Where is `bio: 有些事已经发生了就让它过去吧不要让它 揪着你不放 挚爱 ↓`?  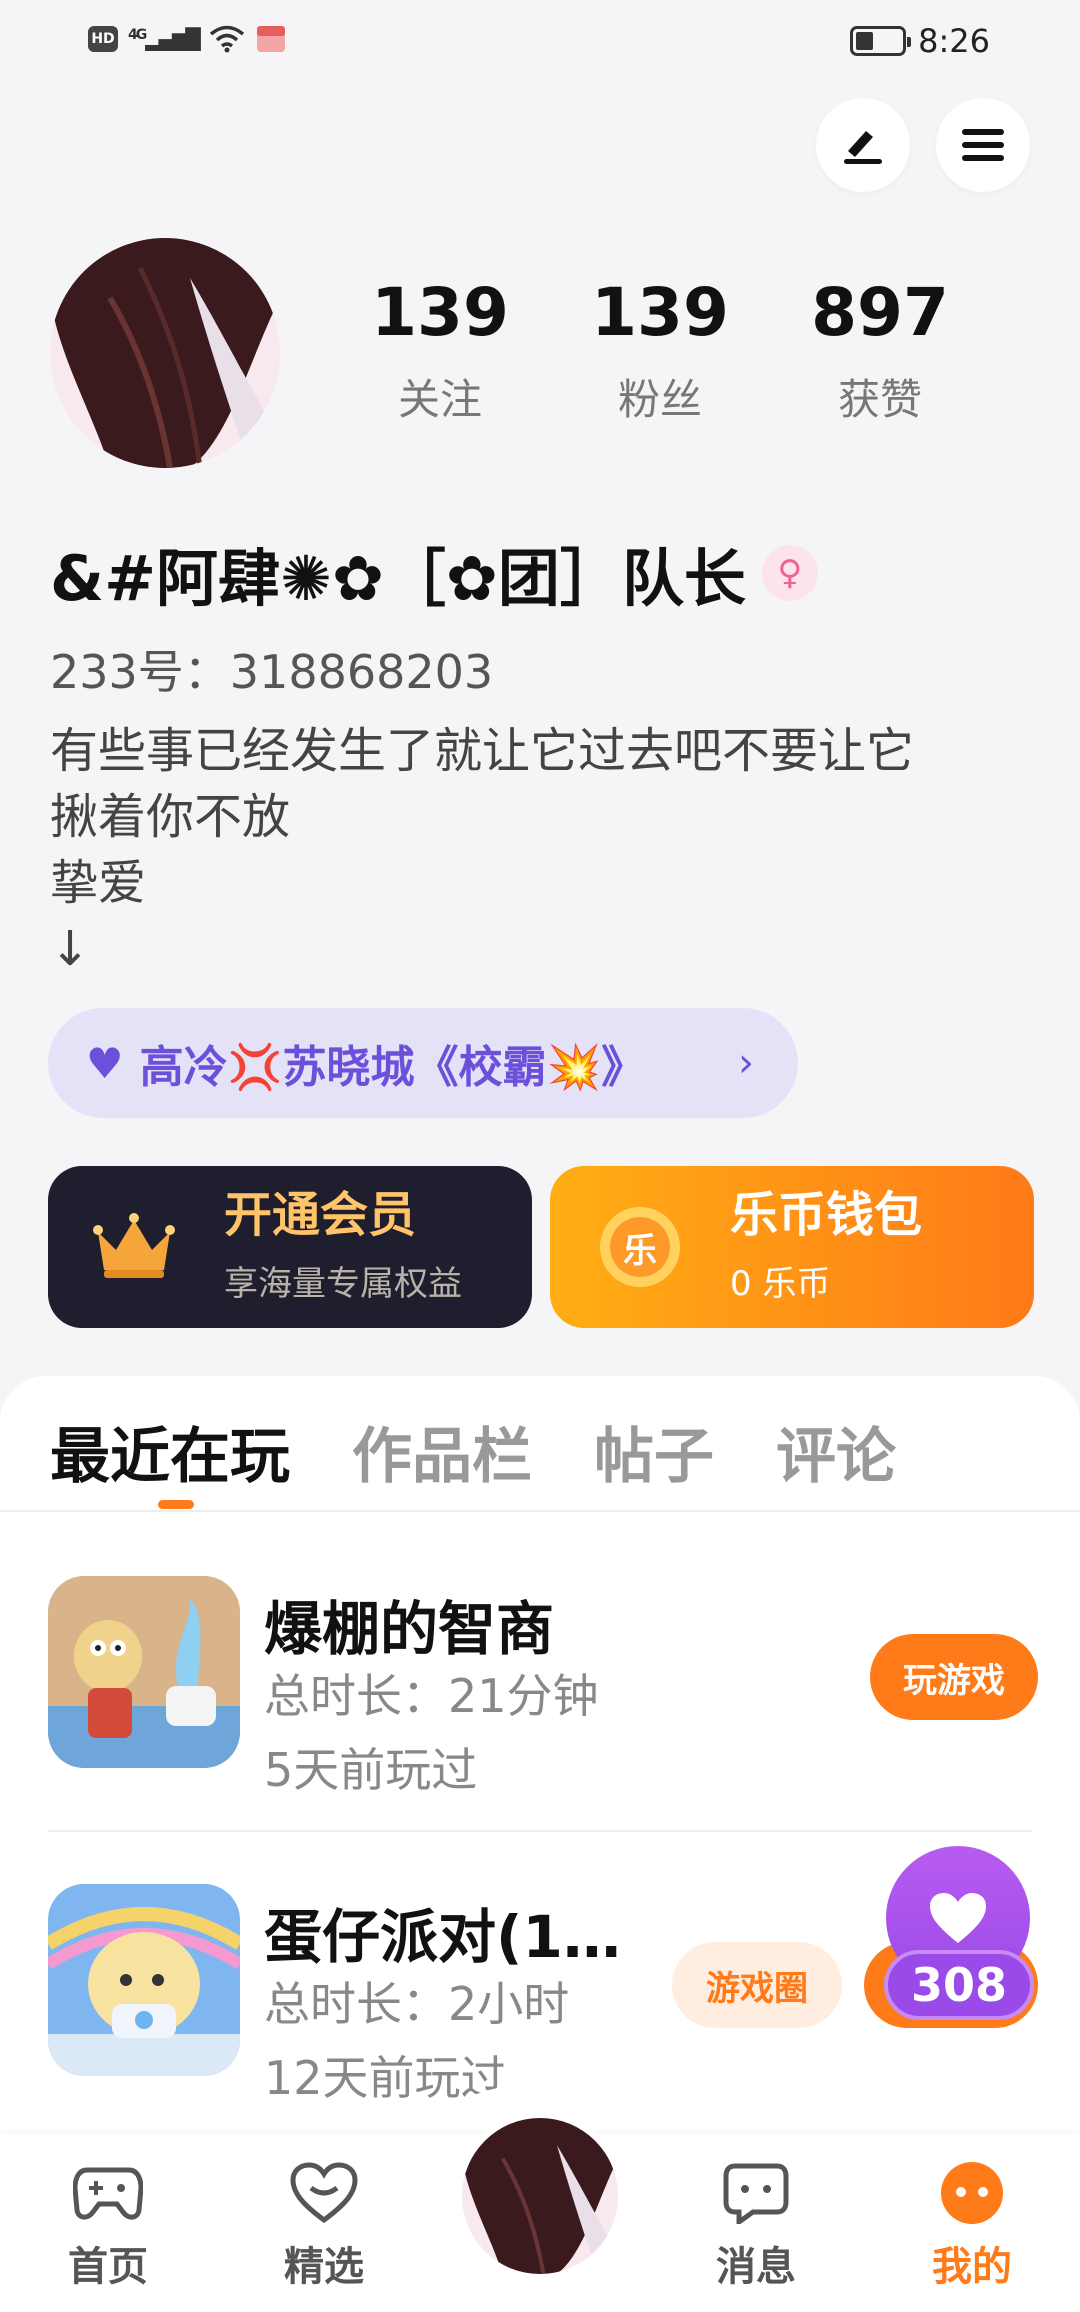
bio: 有些事已经发生了就让它过去吧不要让它 揪着你不放 挚爱 ↓ is located at coordinates (545, 850).